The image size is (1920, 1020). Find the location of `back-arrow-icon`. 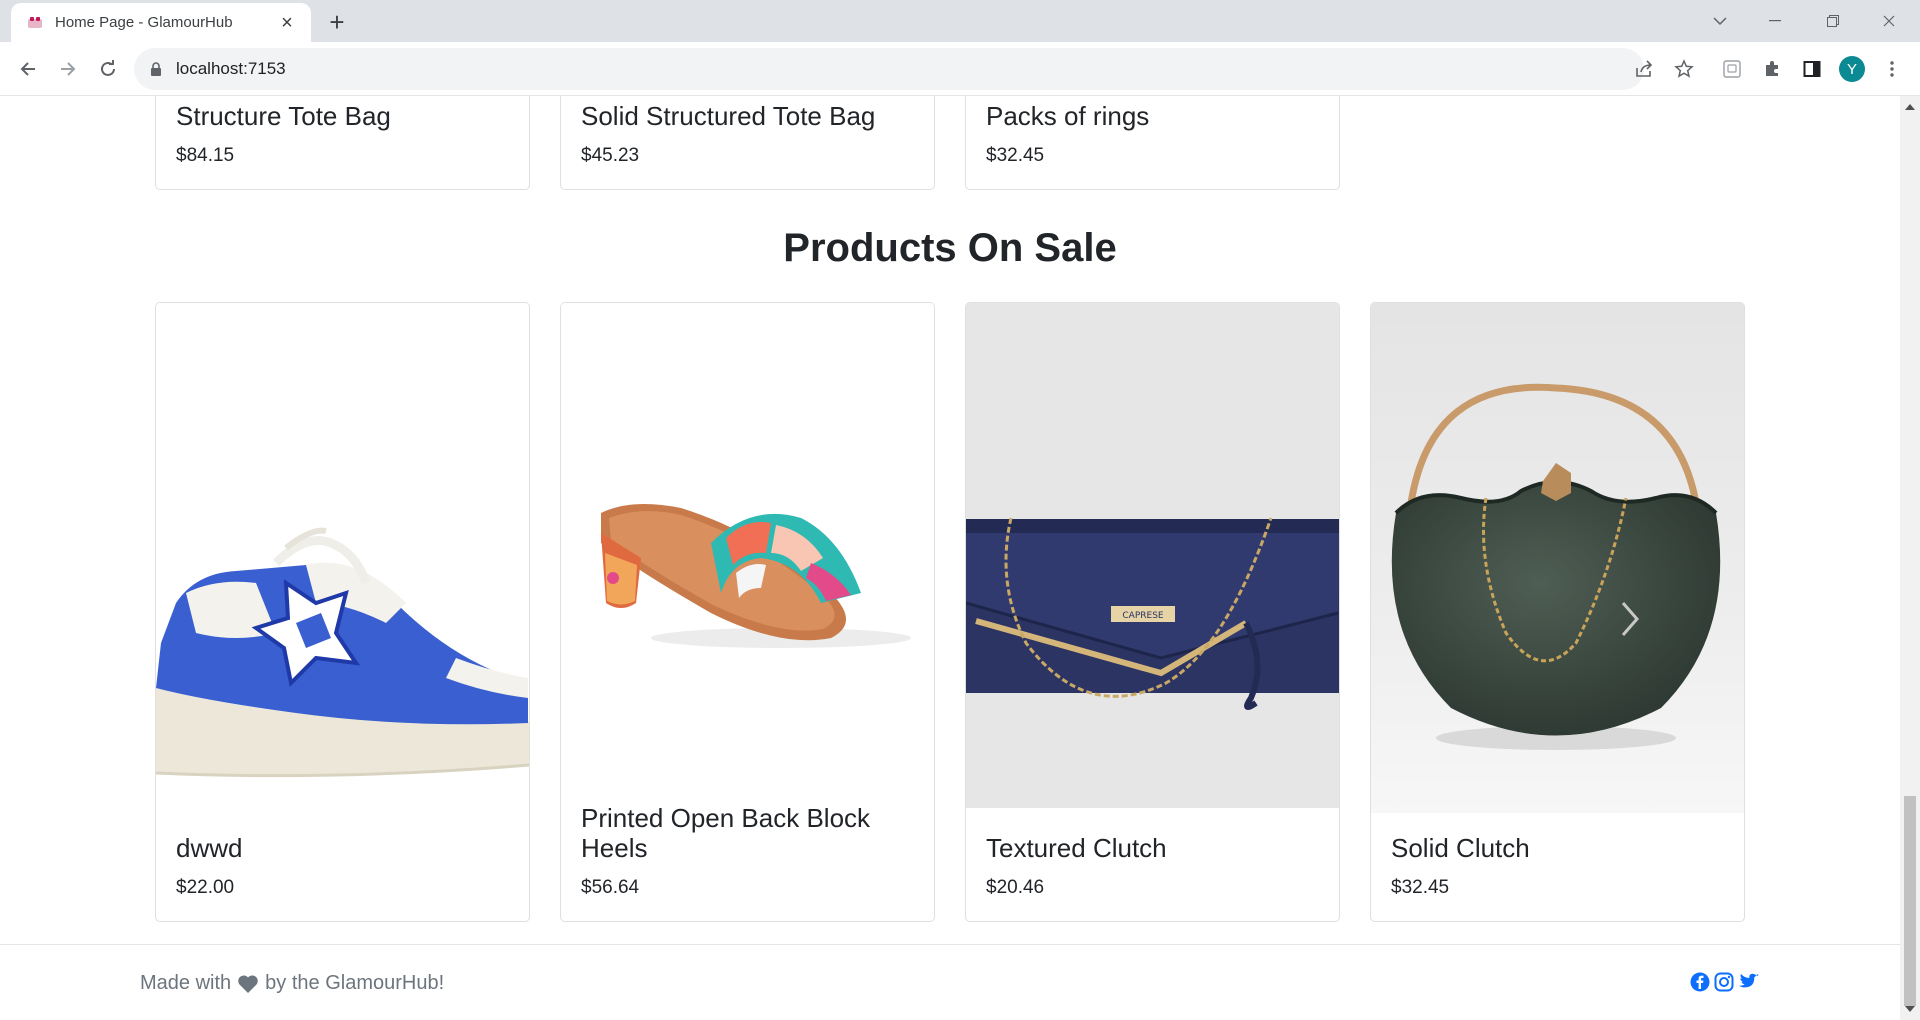

back-arrow-icon is located at coordinates (27, 69).